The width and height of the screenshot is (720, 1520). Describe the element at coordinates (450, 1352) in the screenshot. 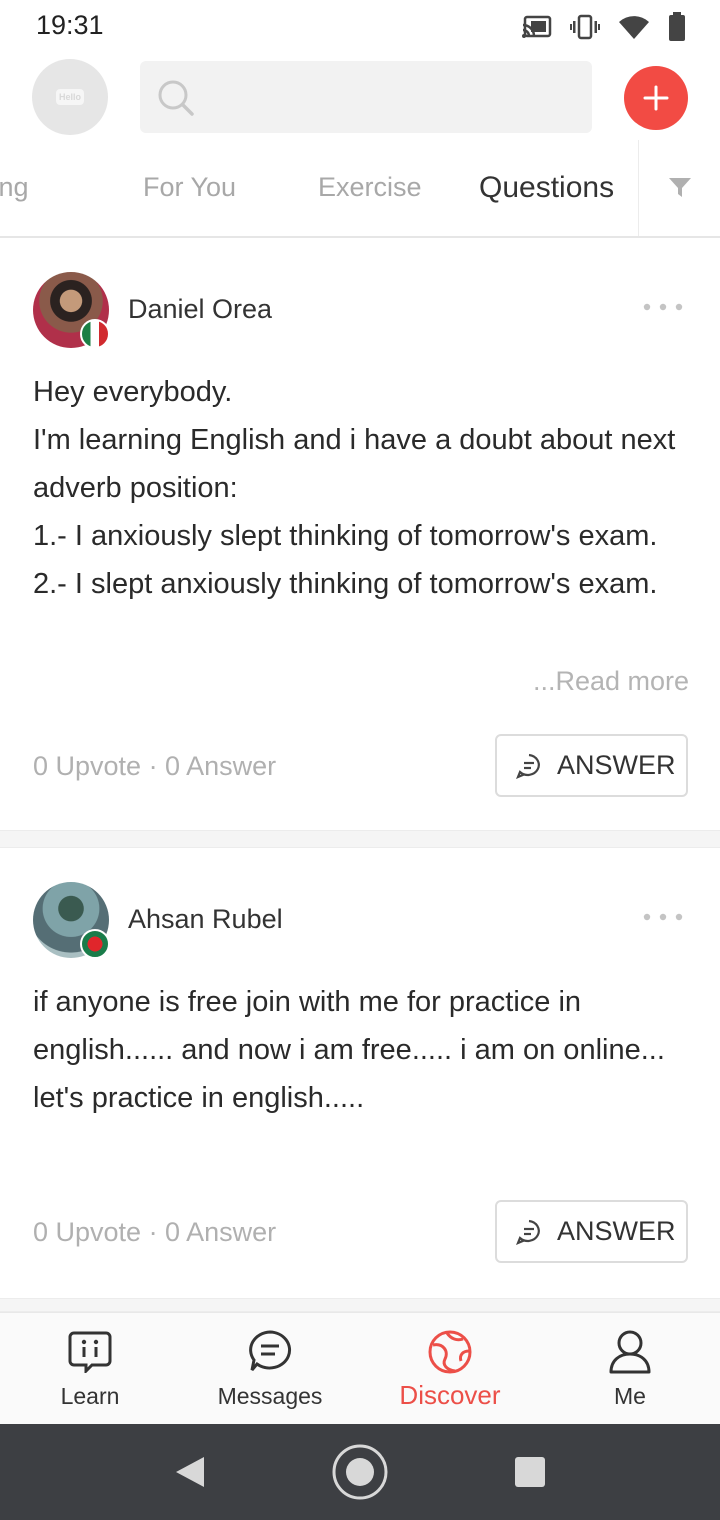

I see `discover-icon` at that location.